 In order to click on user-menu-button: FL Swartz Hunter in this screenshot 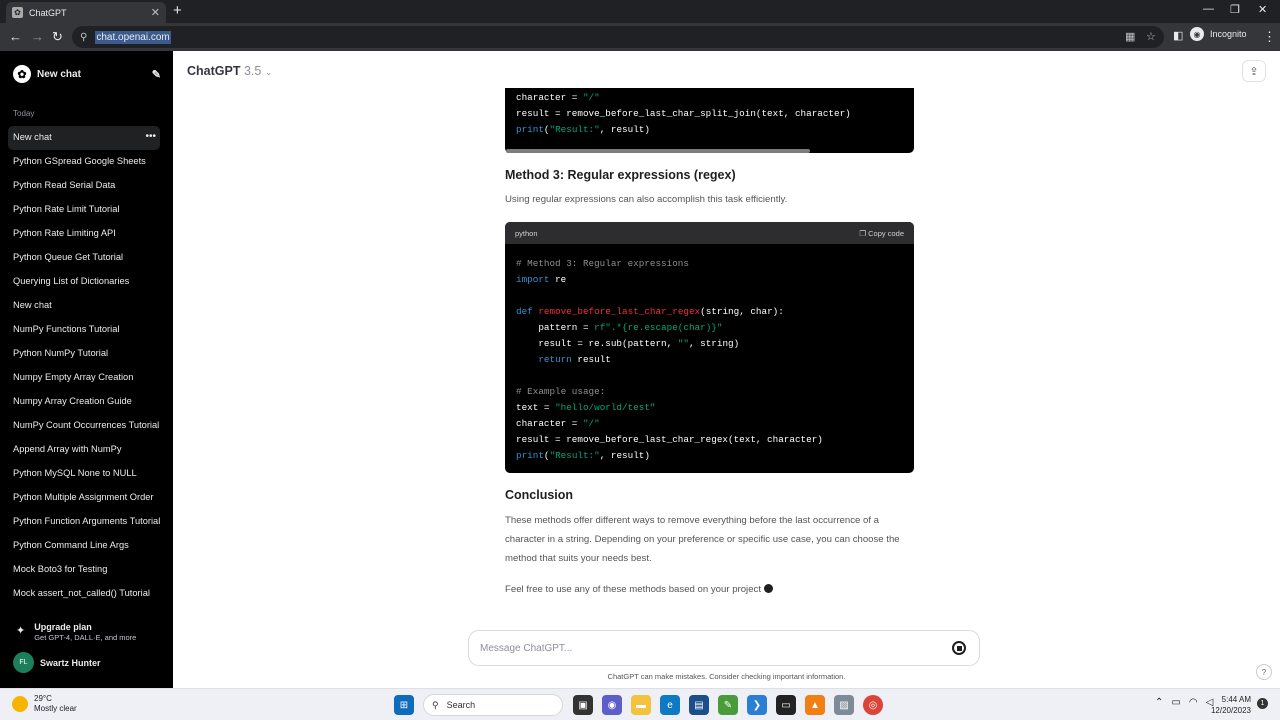, I will do `click(57, 662)`.